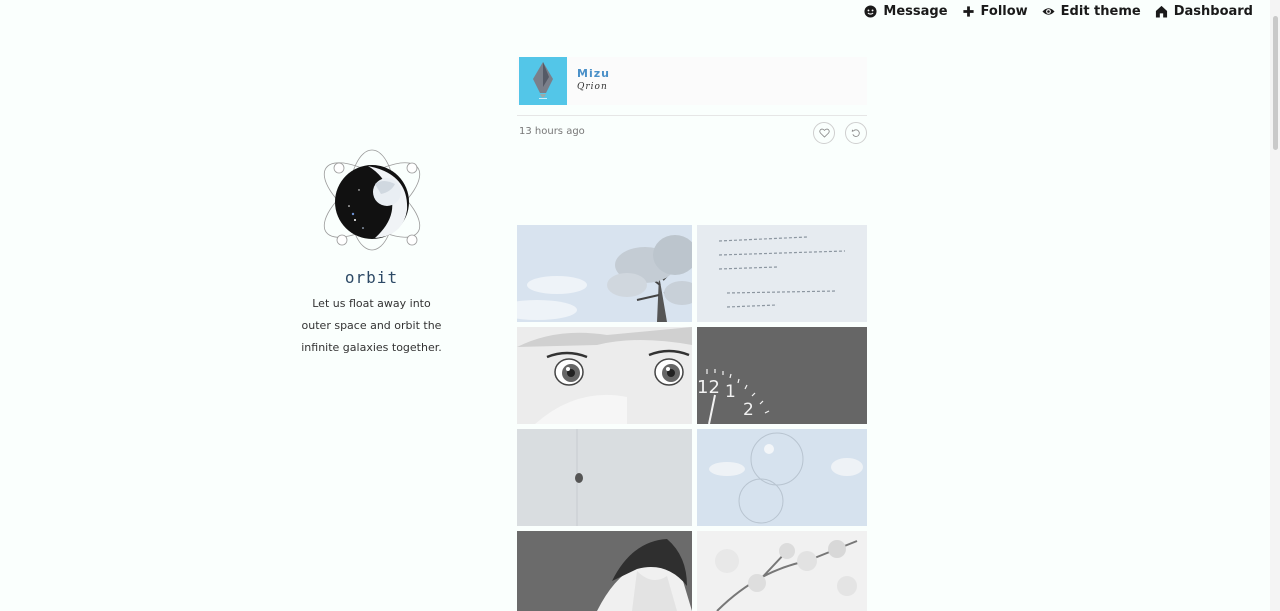 This screenshot has height=611, width=1280. I want to click on audio-player: Mizu Qrion, so click(692, 81).